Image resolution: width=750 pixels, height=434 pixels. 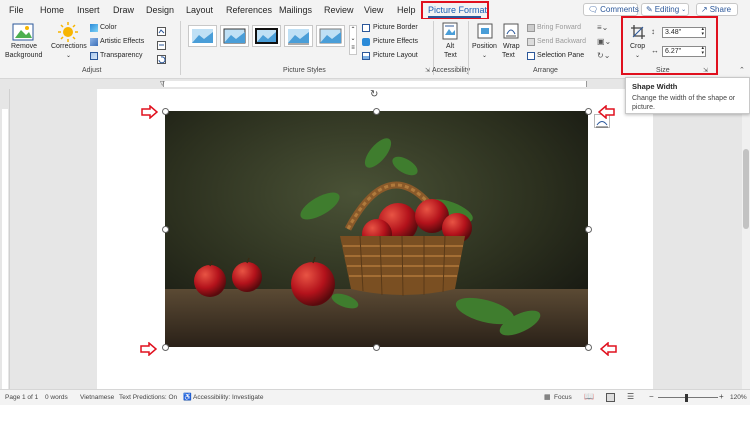 I want to click on word-count: 0 words, so click(x=56, y=397).